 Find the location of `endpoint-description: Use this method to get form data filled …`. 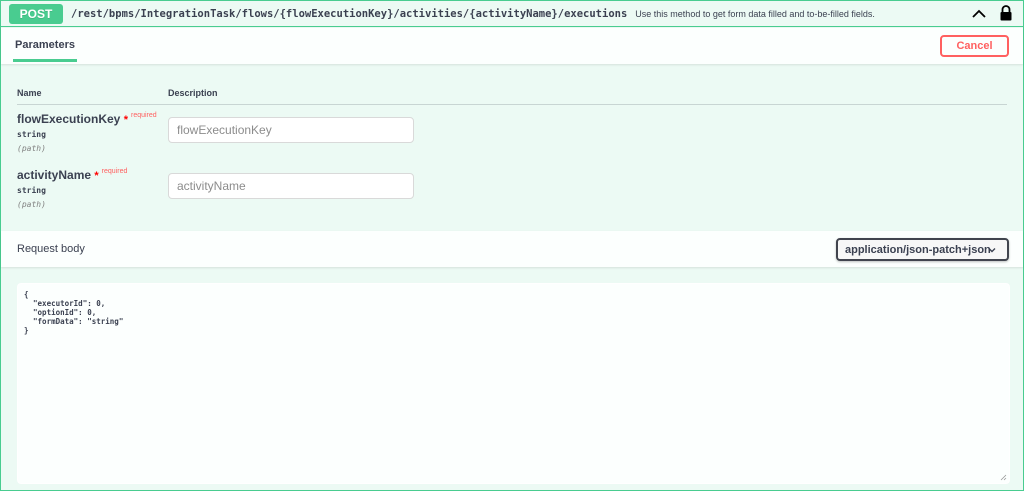

endpoint-description: Use this method to get form data filled … is located at coordinates (755, 13).